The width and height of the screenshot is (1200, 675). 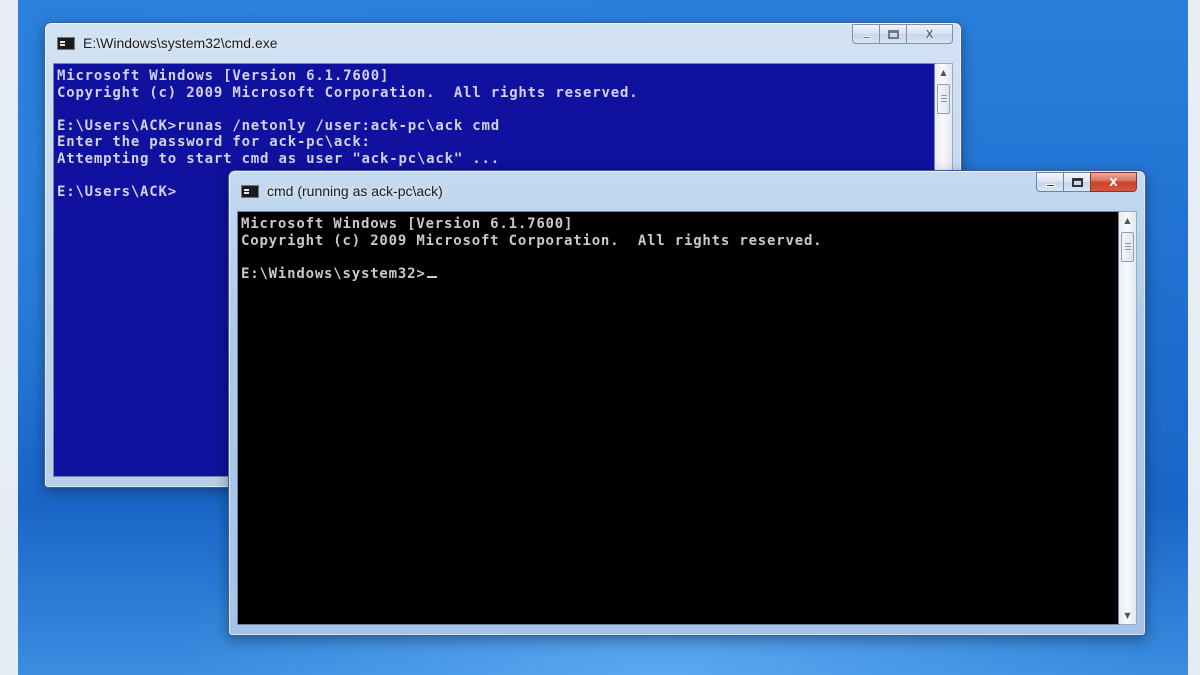 What do you see at coordinates (1127, 615) in the screenshot?
I see `scroll-down-arrow-icon: ▼` at bounding box center [1127, 615].